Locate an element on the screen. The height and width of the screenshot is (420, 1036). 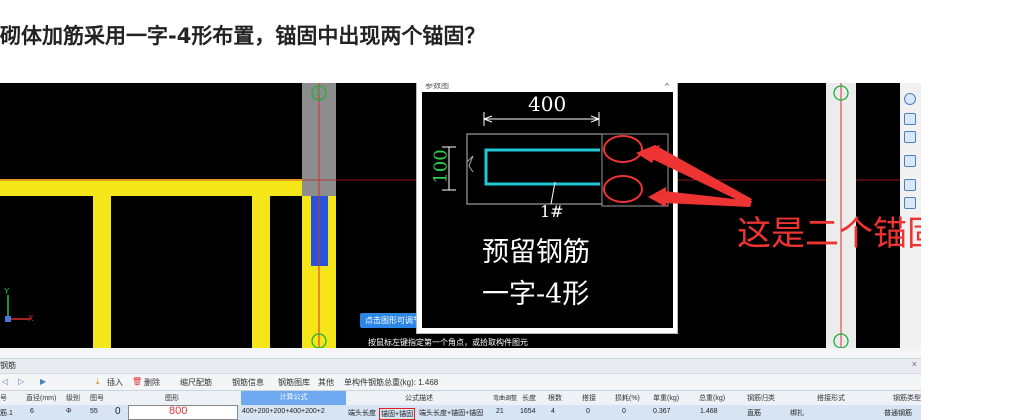
cell-rebar-type: 普通钢筋 is located at coordinates (898, 413).